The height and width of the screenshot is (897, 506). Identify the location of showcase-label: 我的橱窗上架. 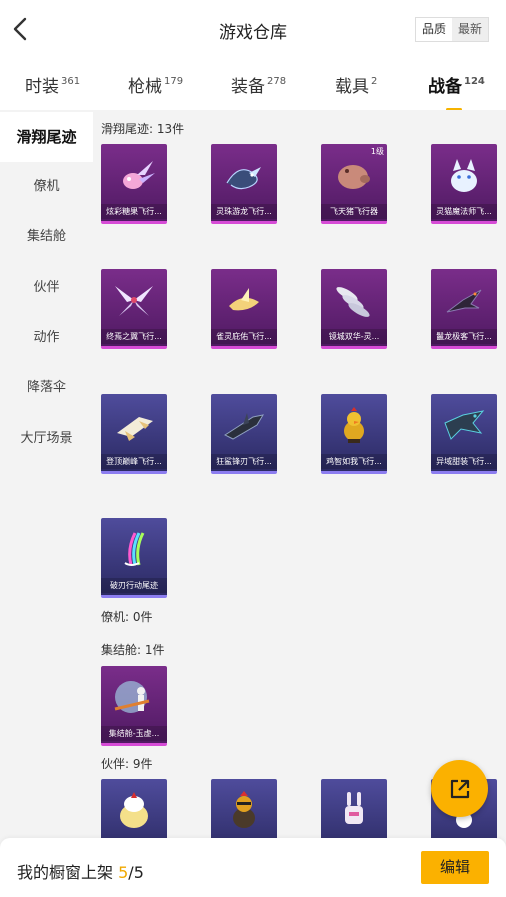
(65, 872).